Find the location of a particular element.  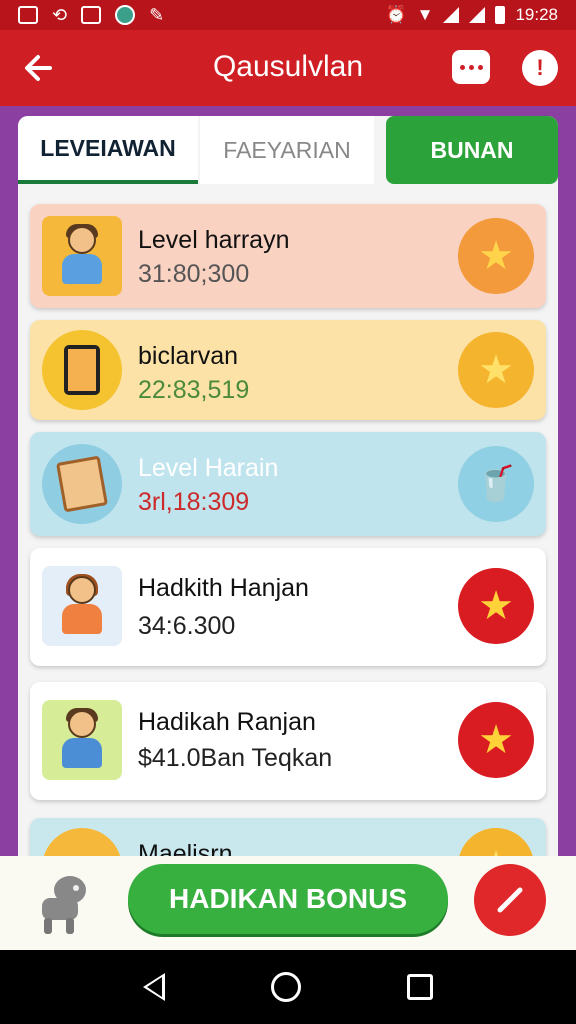

board-icon is located at coordinates (82, 484).